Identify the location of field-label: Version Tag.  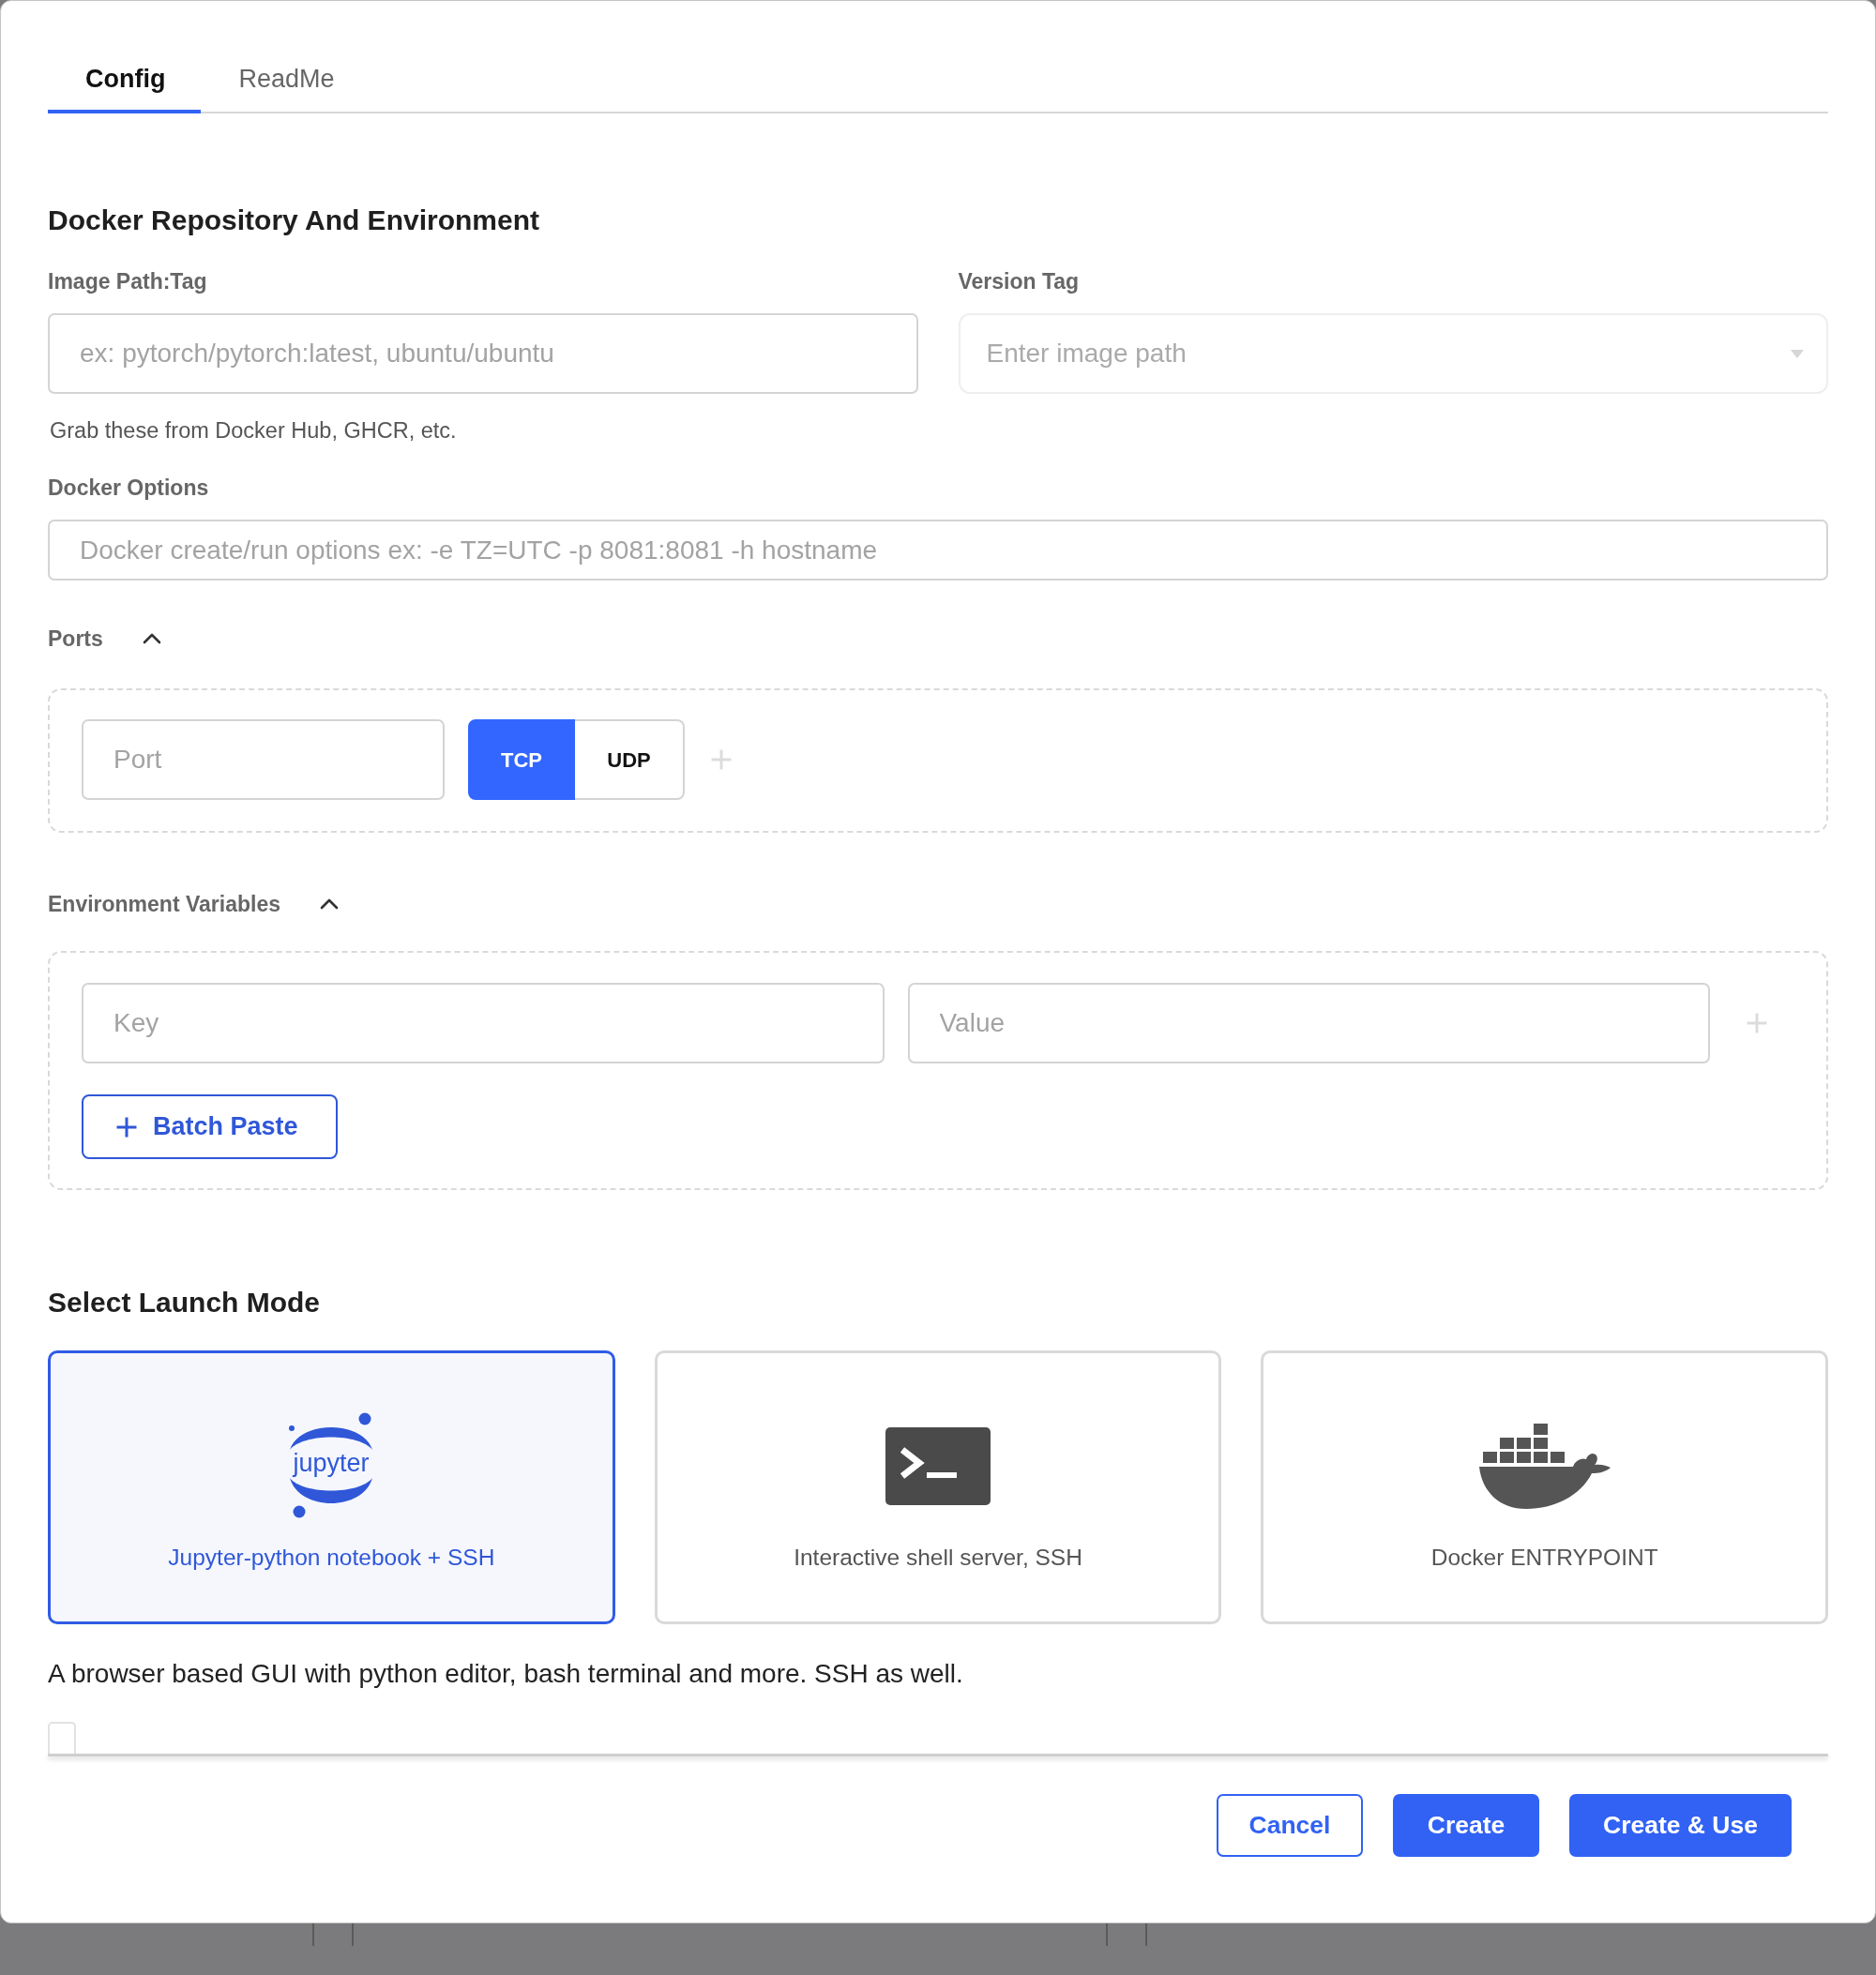
(1019, 282).